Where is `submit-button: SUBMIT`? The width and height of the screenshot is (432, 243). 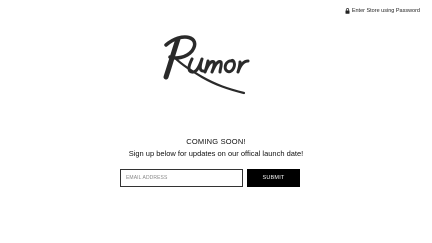
submit-button: SUBMIT is located at coordinates (273, 178).